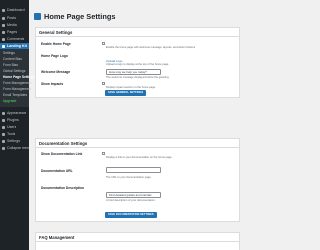 This screenshot has width=320, height=250. Describe the element at coordinates (12, 59) in the screenshot. I see `submenu-item: Content Bias` at that location.